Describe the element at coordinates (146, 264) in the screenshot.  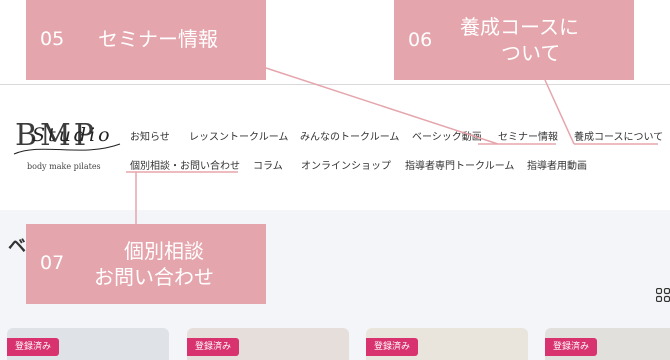
I see `callout-07: 07 個別相談 お問い合わせ` at that location.